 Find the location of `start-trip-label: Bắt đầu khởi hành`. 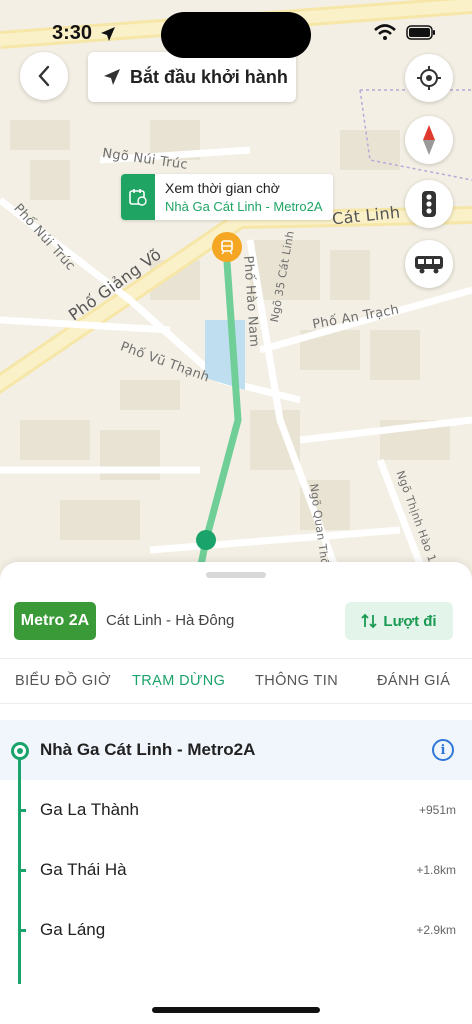

start-trip-label: Bắt đầu khởi hành is located at coordinates (209, 76).